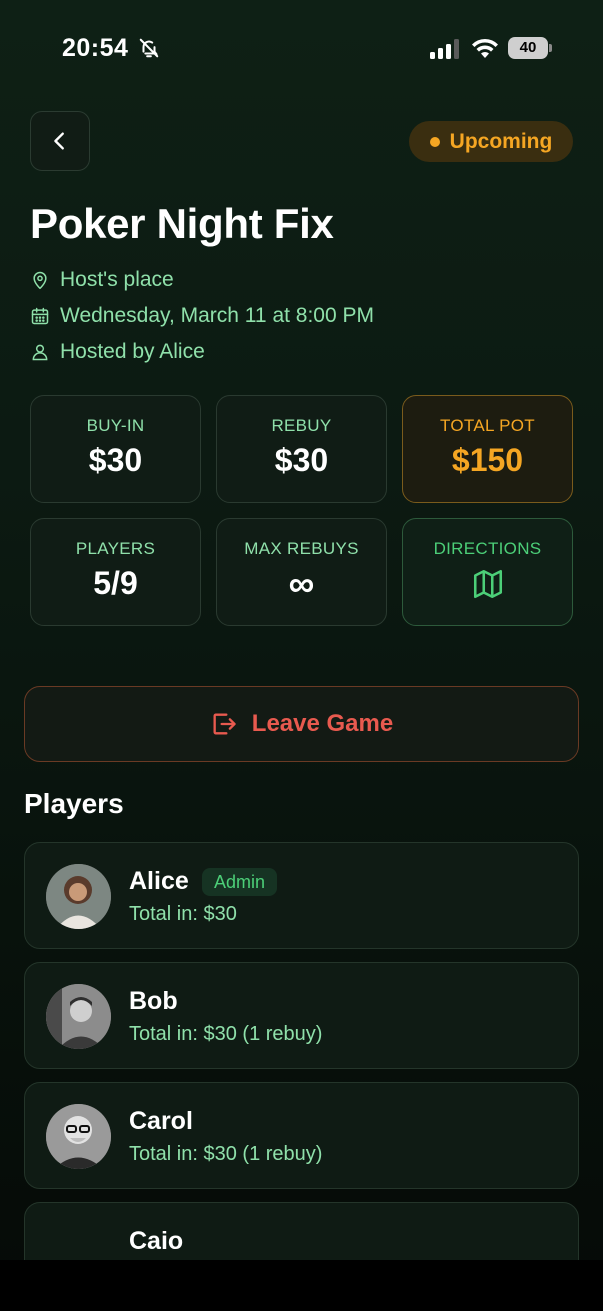  Describe the element at coordinates (115, 460) in the screenshot. I see `buyin-value: $30` at that location.